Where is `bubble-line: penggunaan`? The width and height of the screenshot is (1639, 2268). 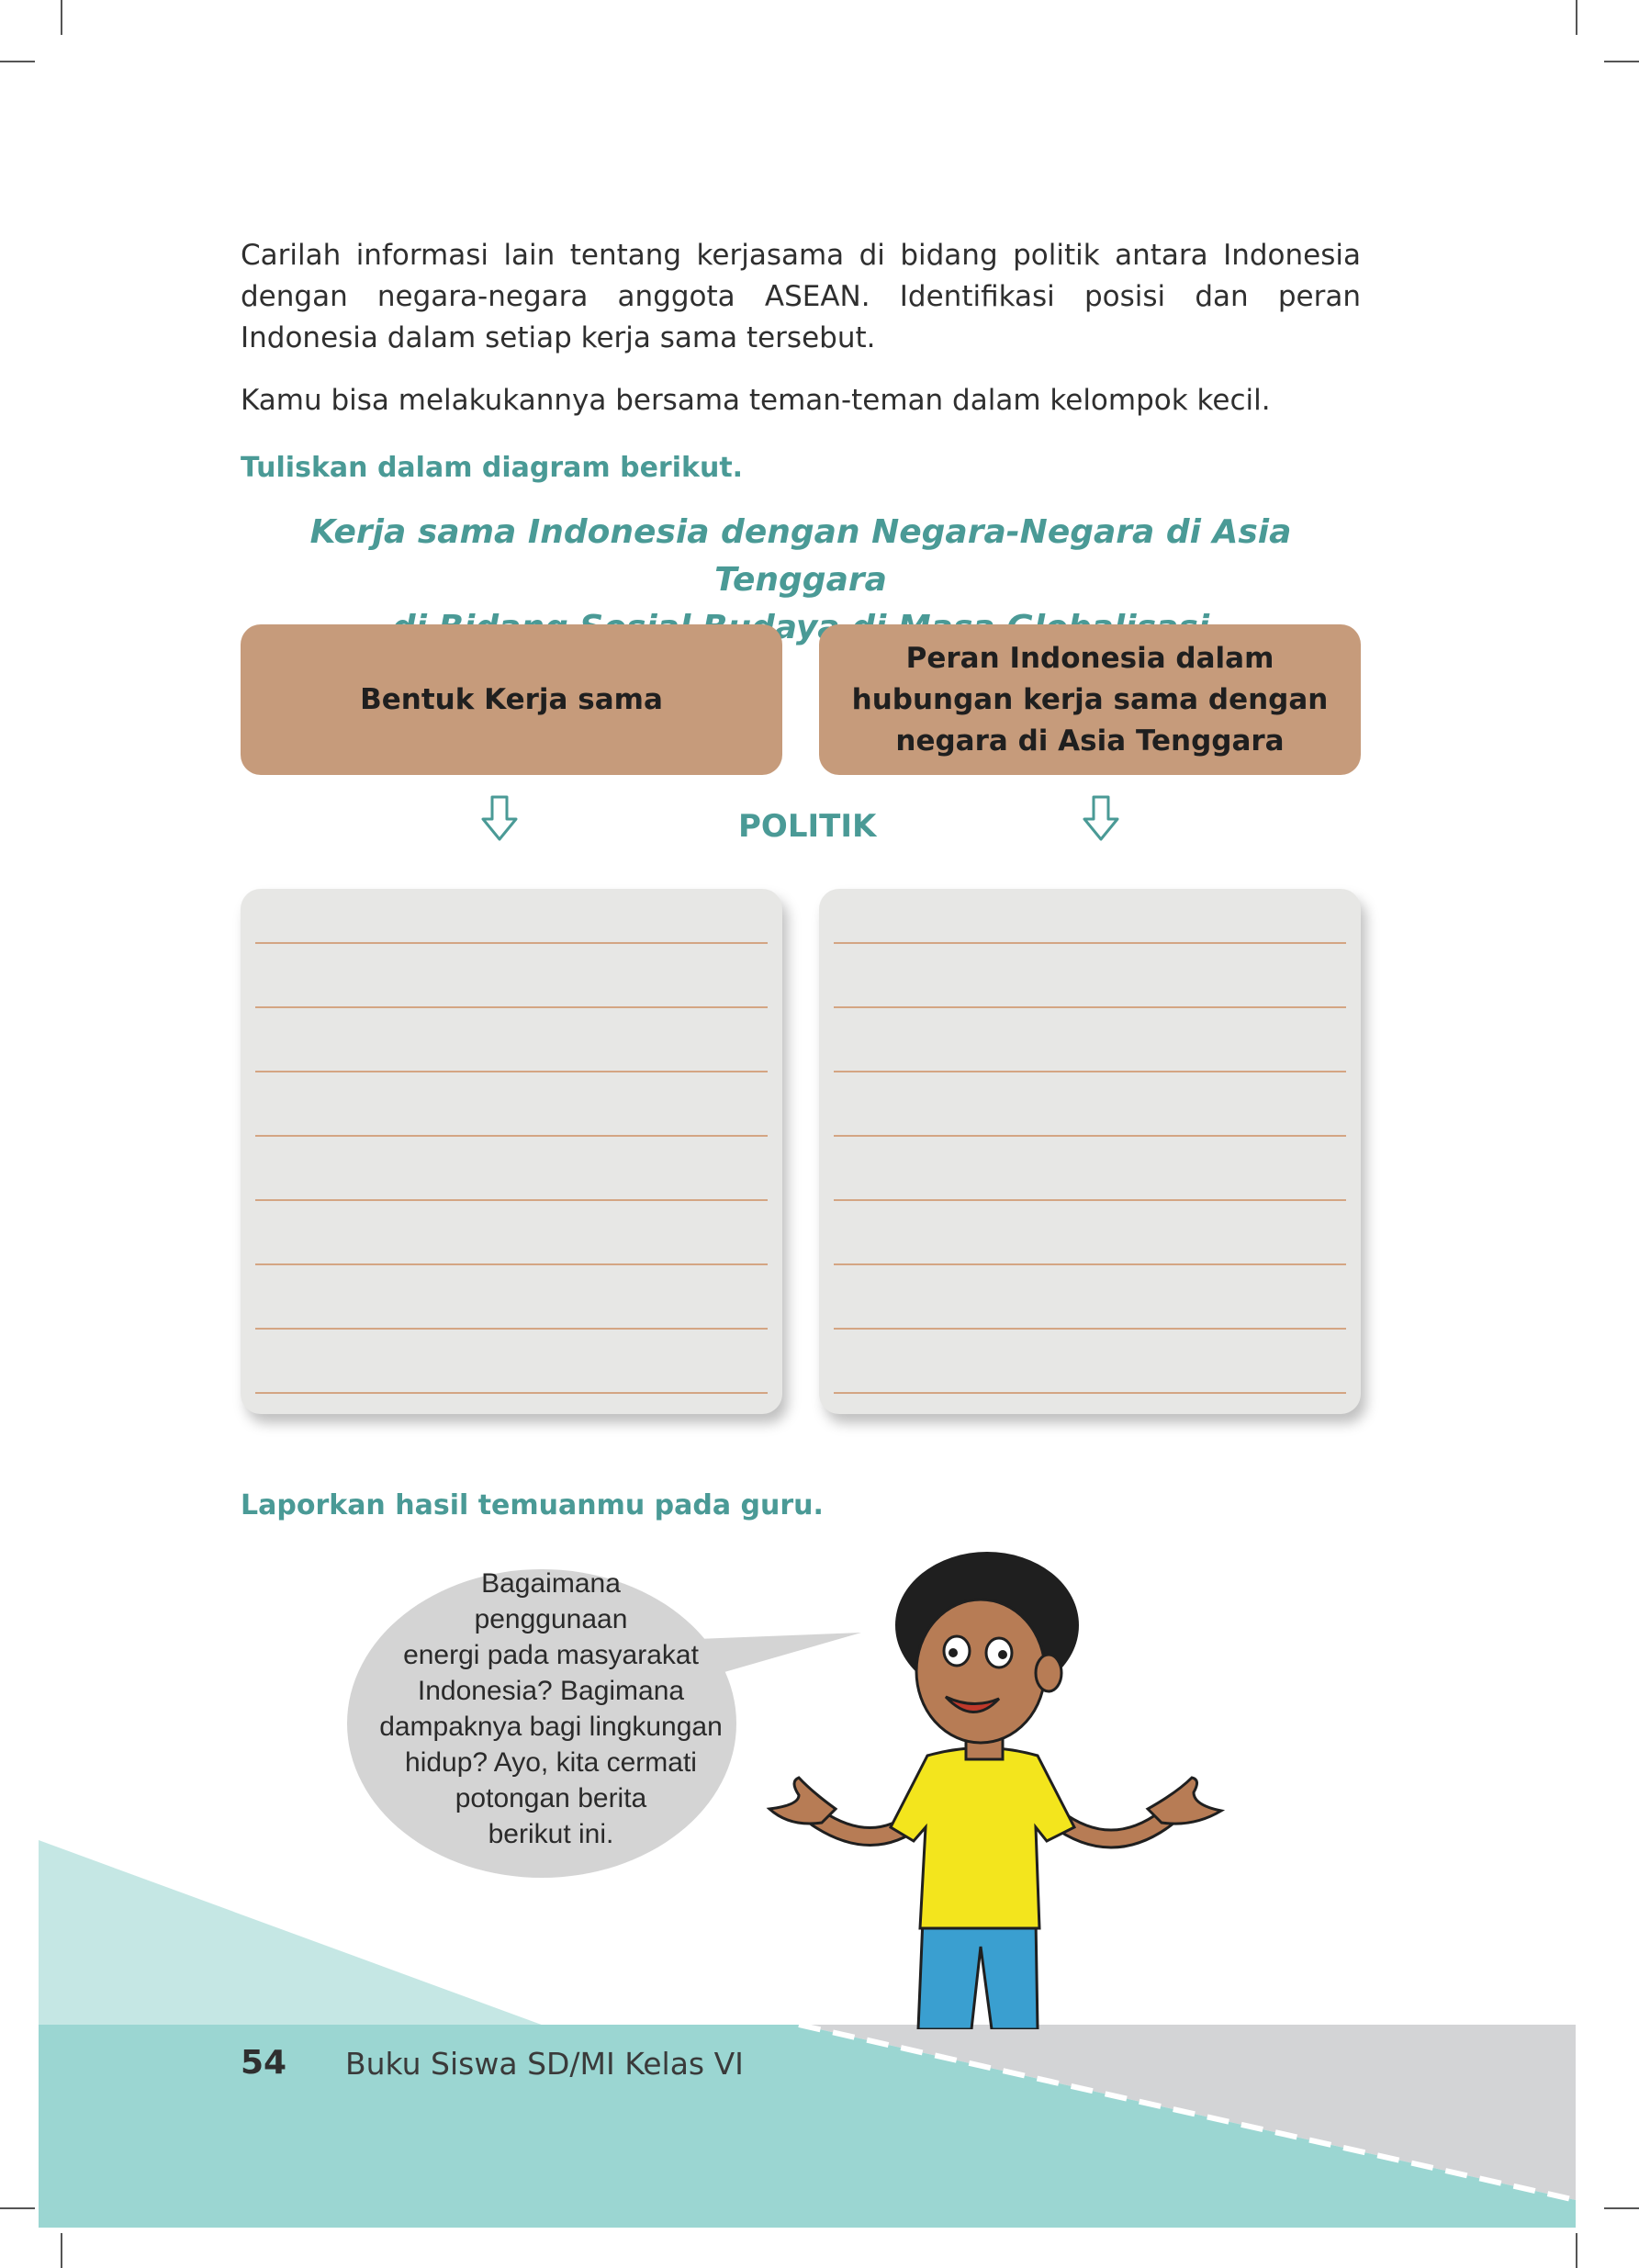 bubble-line: penggunaan is located at coordinates (551, 1619).